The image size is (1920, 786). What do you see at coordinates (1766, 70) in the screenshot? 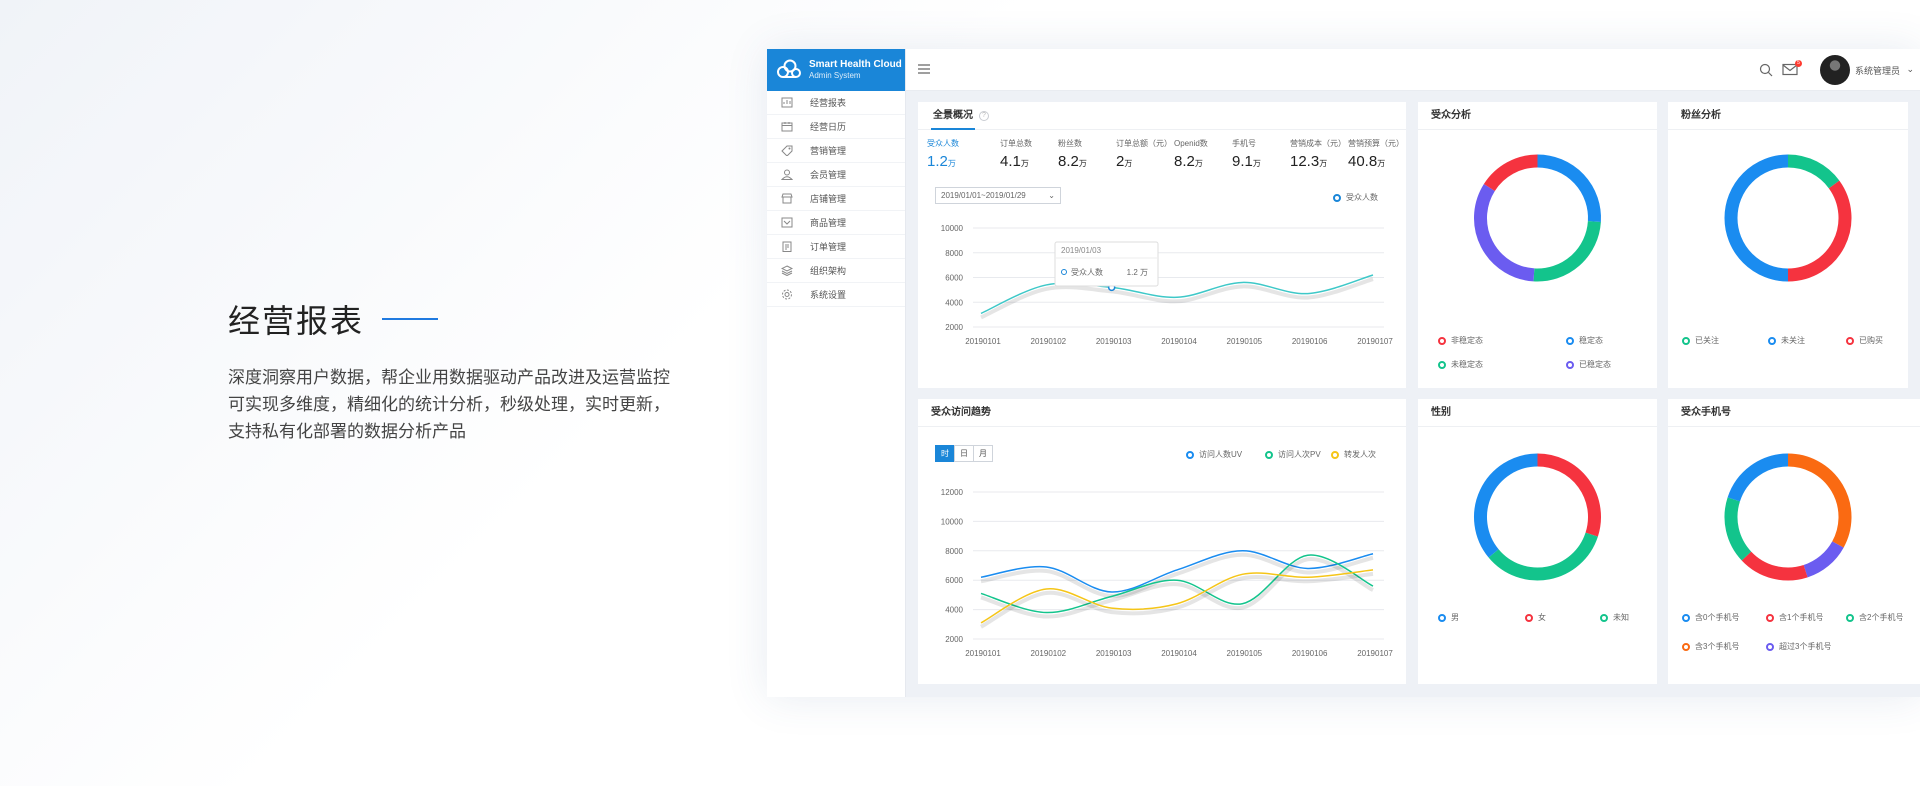
I see `search-icon` at bounding box center [1766, 70].